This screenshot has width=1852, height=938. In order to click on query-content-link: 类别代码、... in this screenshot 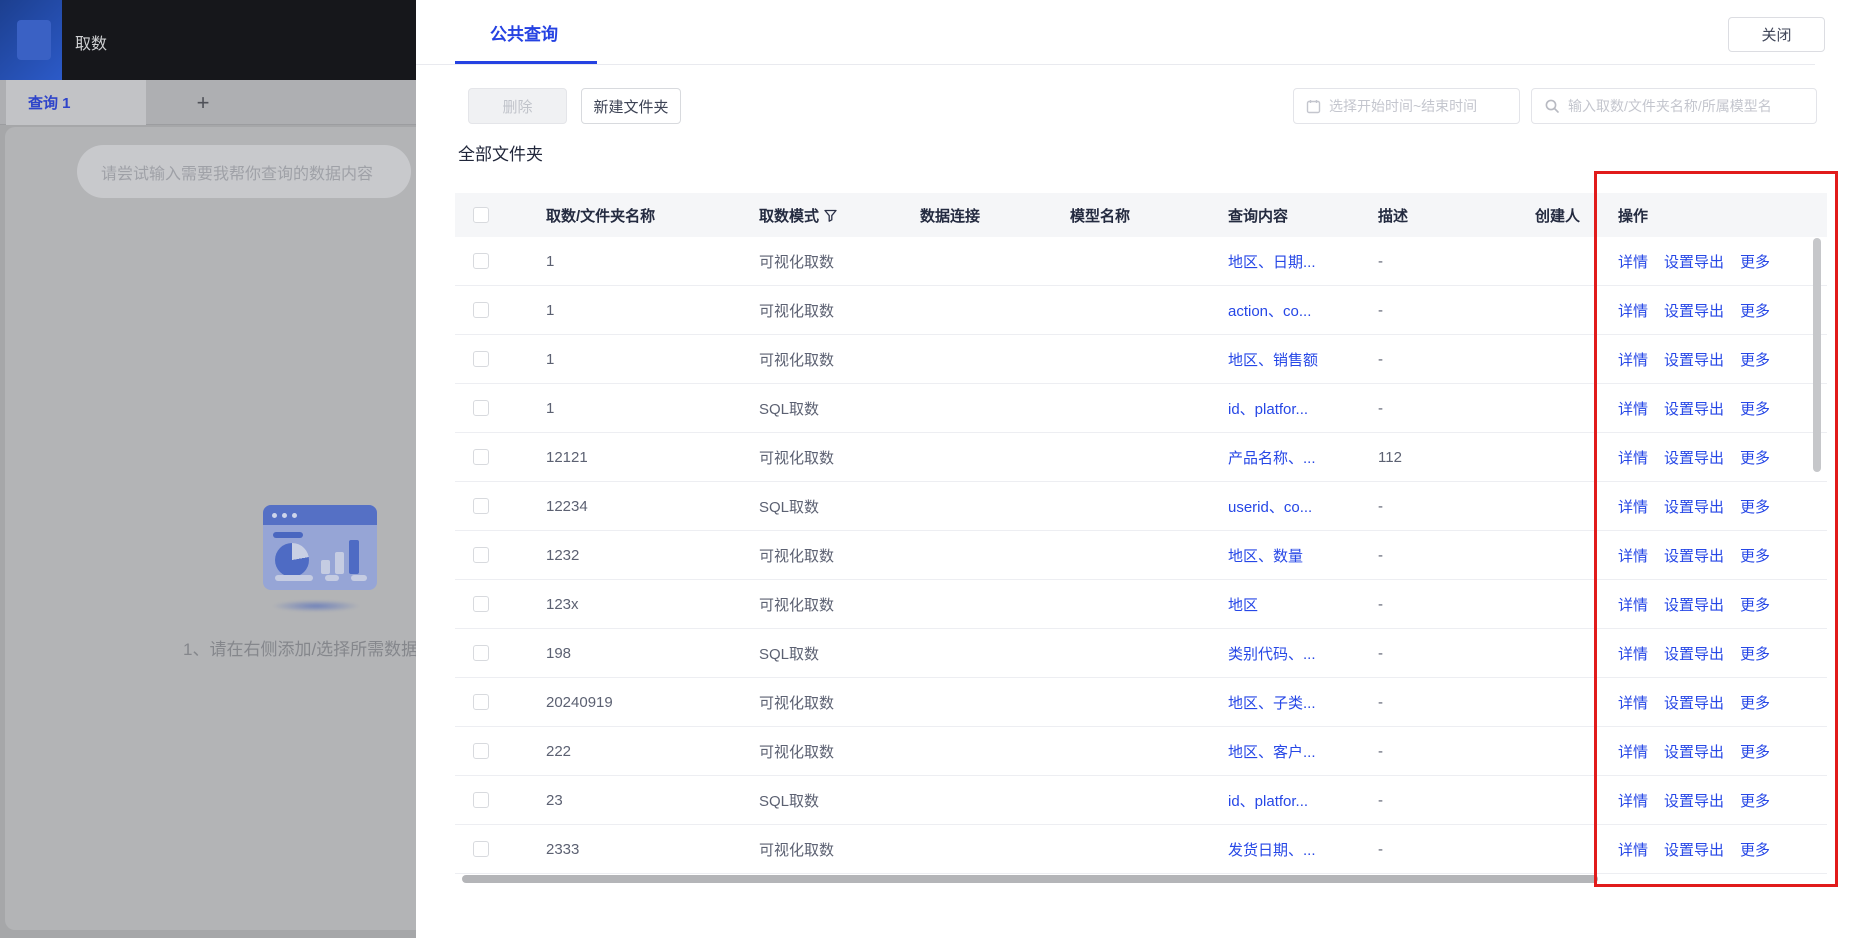, I will do `click(1272, 653)`.